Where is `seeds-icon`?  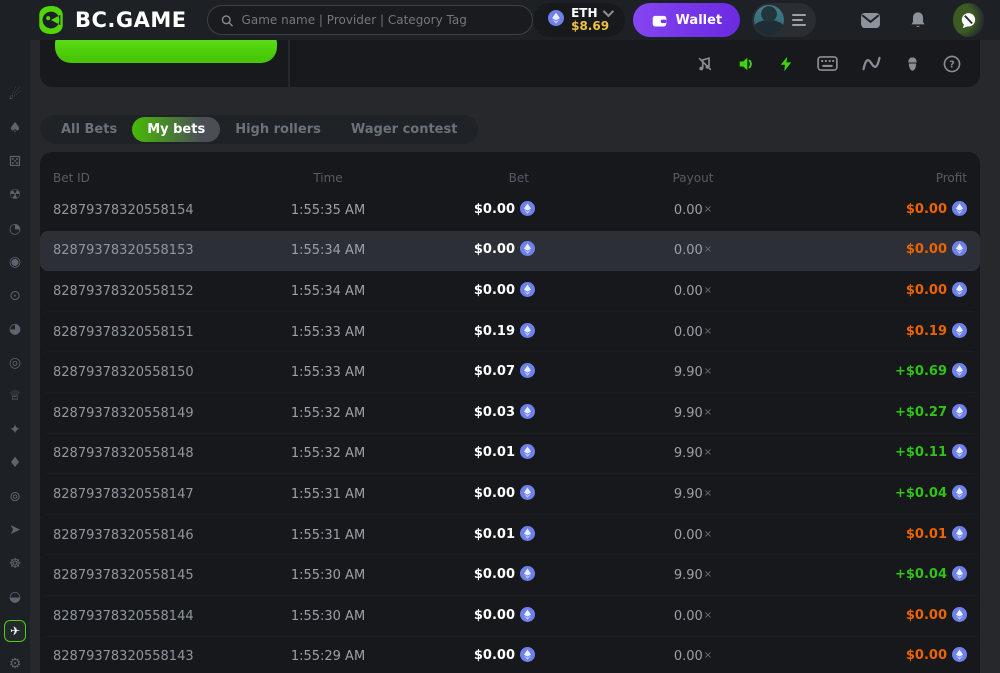 seeds-icon is located at coordinates (912, 64).